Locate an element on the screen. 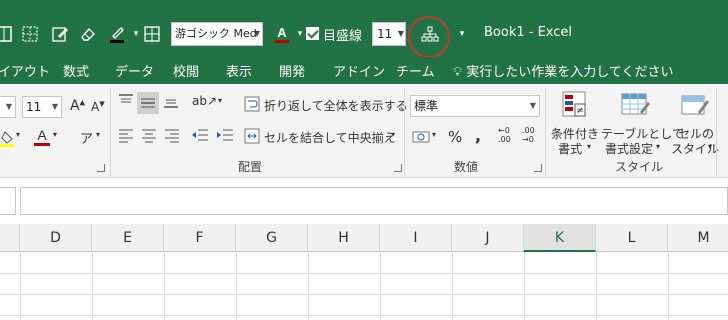 The height and width of the screenshot is (320, 728). column-header-h: H is located at coordinates (344, 238).